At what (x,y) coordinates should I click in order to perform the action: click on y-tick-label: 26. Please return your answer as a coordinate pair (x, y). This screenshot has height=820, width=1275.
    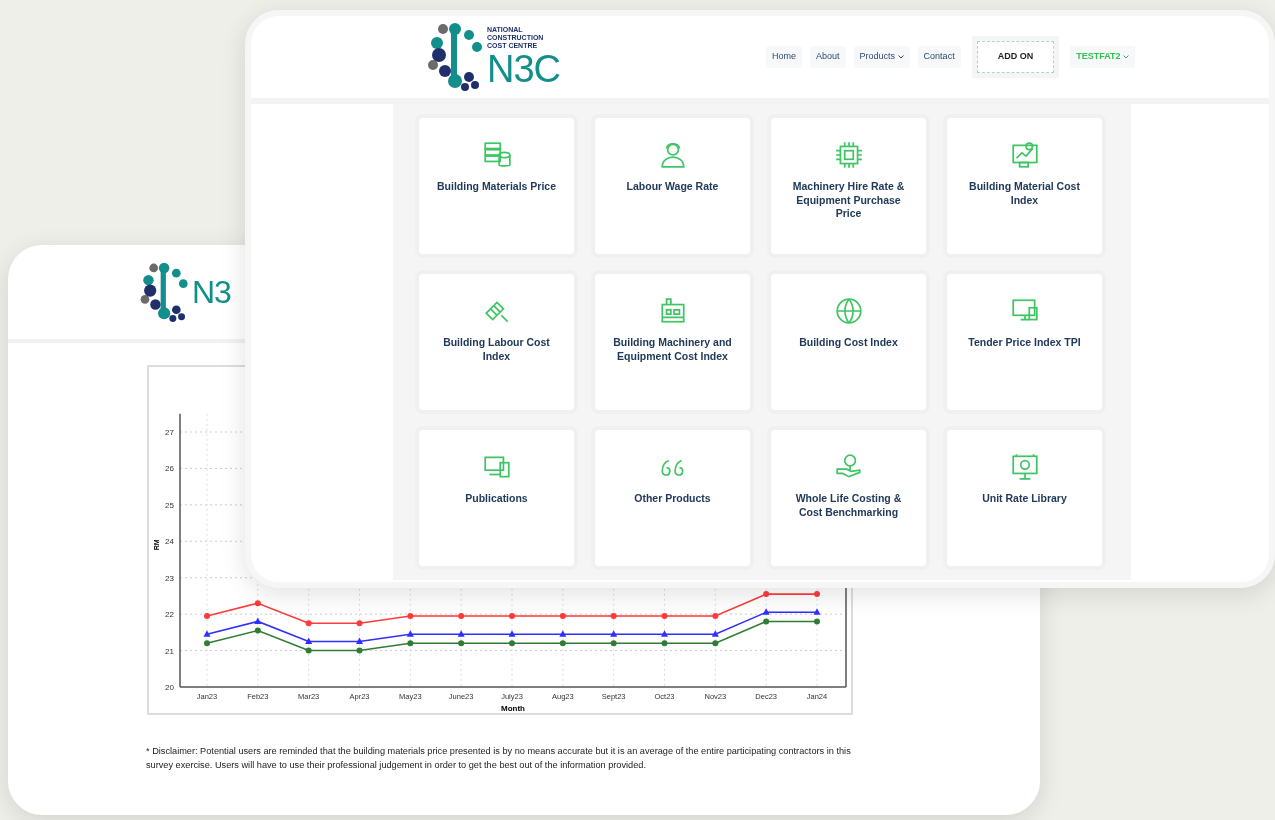
    Looking at the image, I should click on (169, 469).